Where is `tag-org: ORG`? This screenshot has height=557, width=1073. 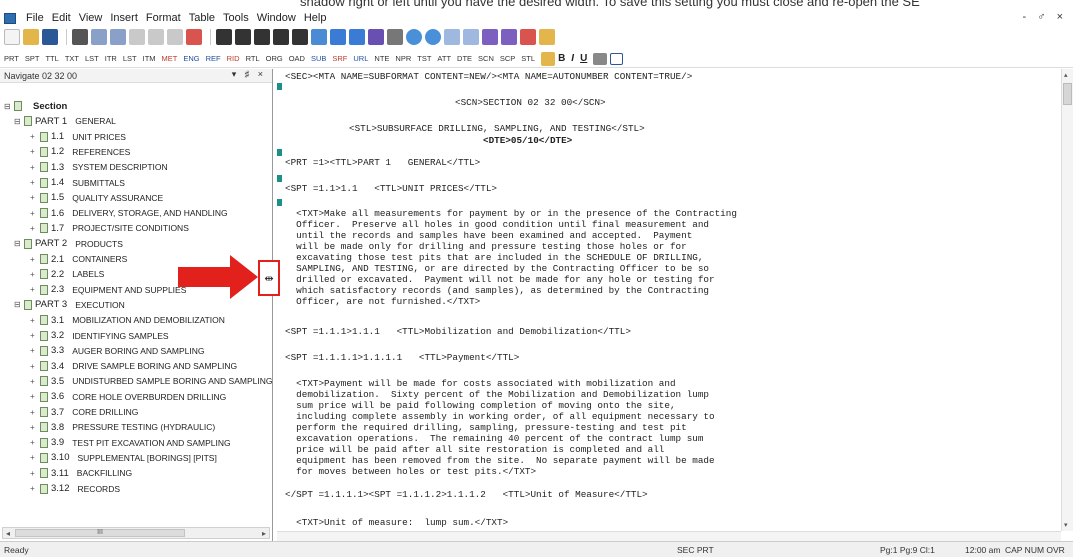
tag-org: ORG is located at coordinates (274, 58).